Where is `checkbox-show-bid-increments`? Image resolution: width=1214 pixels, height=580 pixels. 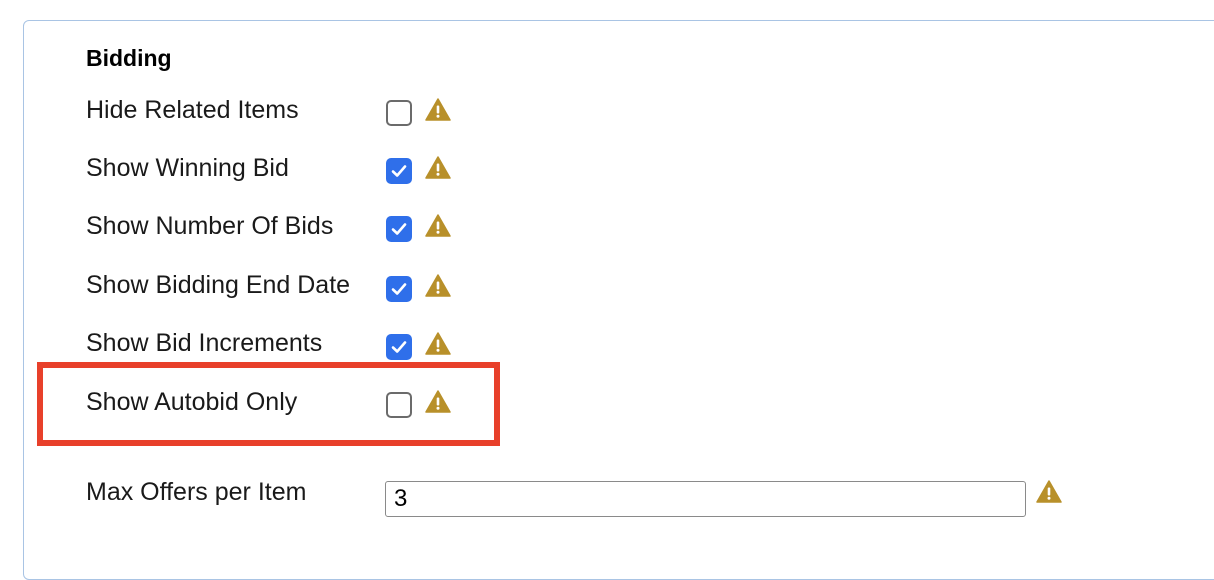 checkbox-show-bid-increments is located at coordinates (399, 347).